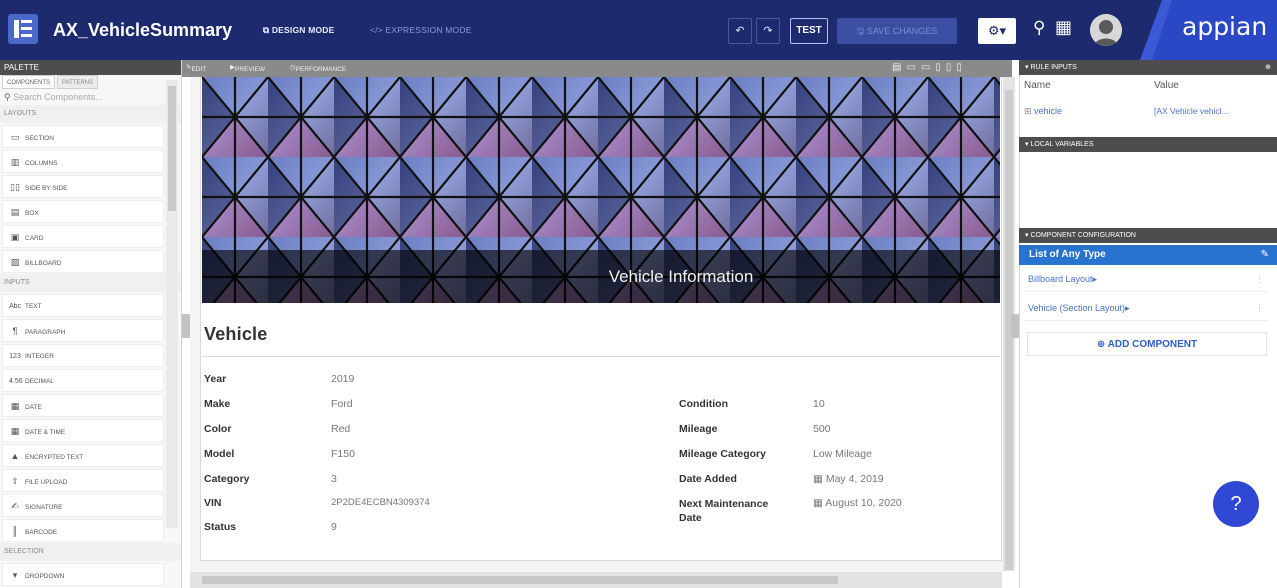 The image size is (1277, 588). What do you see at coordinates (1148, 67) in the screenshot?
I see `rule-inputs-header: ▾ RULE INPUTS ⊕` at bounding box center [1148, 67].